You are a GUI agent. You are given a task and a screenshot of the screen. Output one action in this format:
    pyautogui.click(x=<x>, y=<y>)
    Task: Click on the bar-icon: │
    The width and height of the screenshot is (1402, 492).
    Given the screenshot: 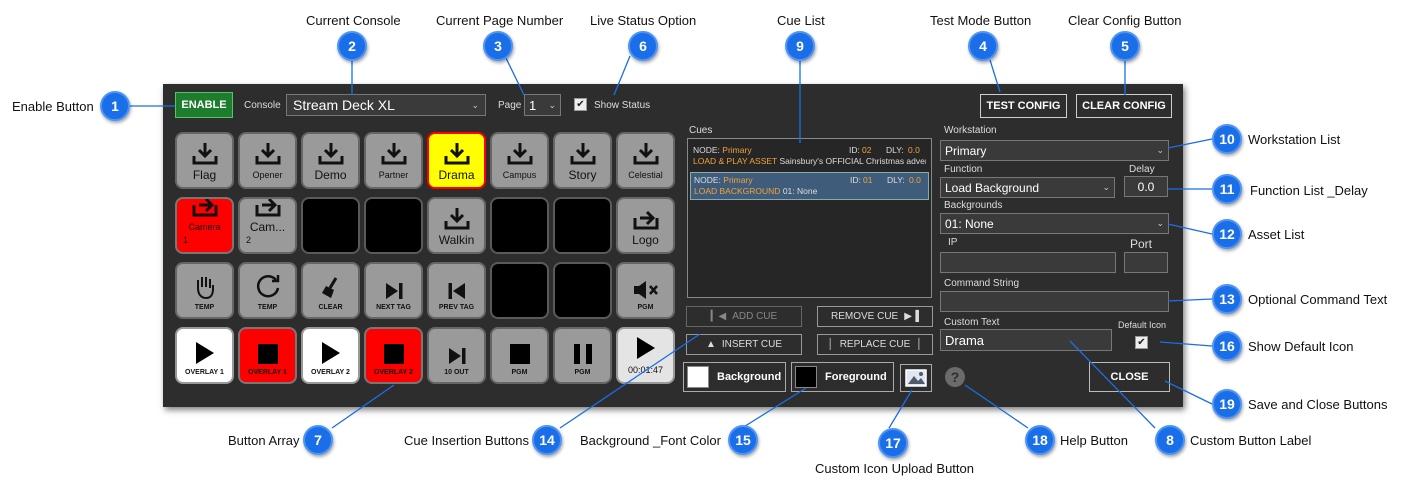 What is the action you would take?
    pyautogui.click(x=830, y=344)
    